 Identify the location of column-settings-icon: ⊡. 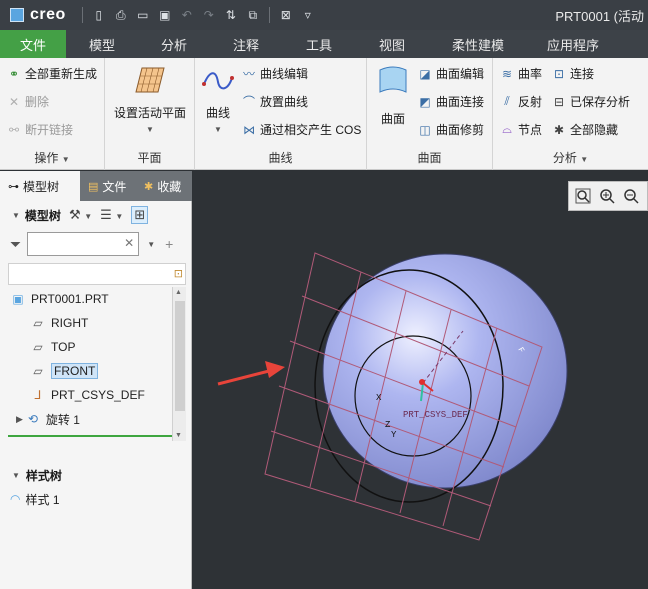
(178, 273).